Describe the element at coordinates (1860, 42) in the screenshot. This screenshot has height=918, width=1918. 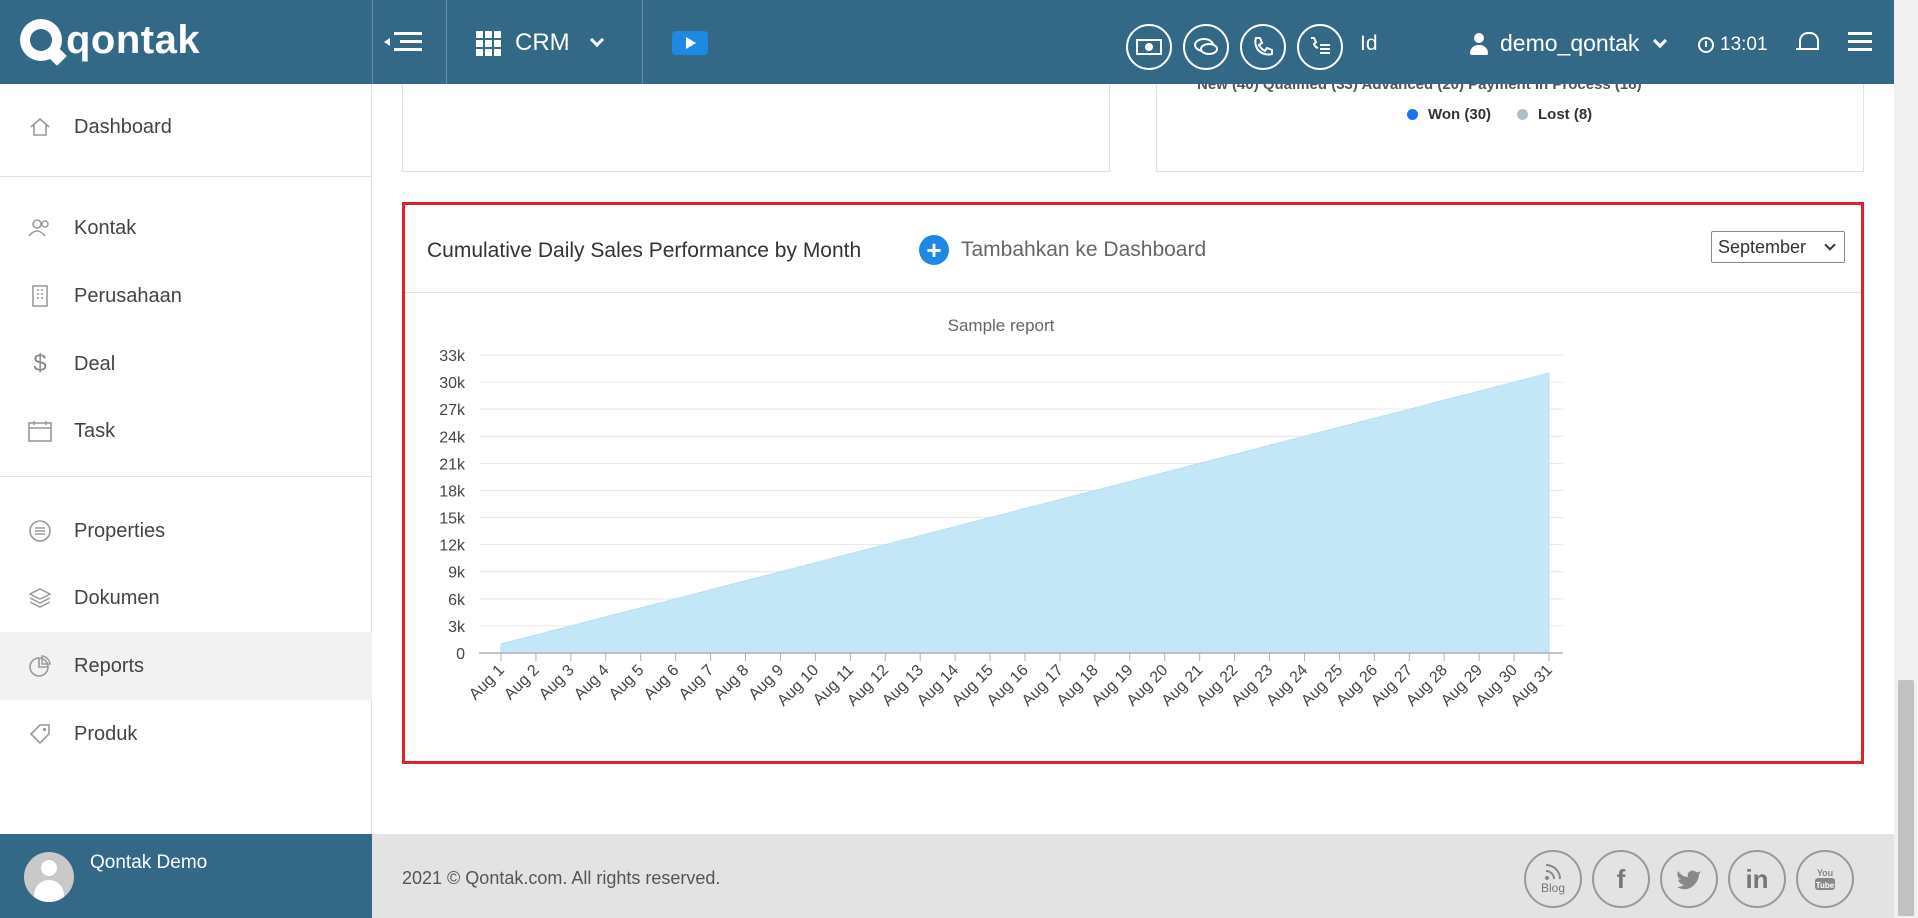
I see `hamburger-icon` at that location.